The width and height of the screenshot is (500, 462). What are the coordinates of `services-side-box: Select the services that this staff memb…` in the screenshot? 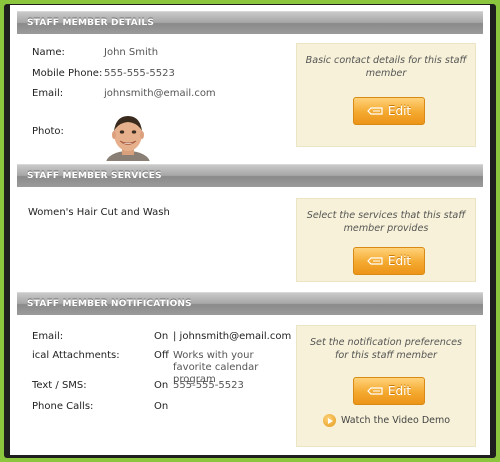 It's located at (386, 240).